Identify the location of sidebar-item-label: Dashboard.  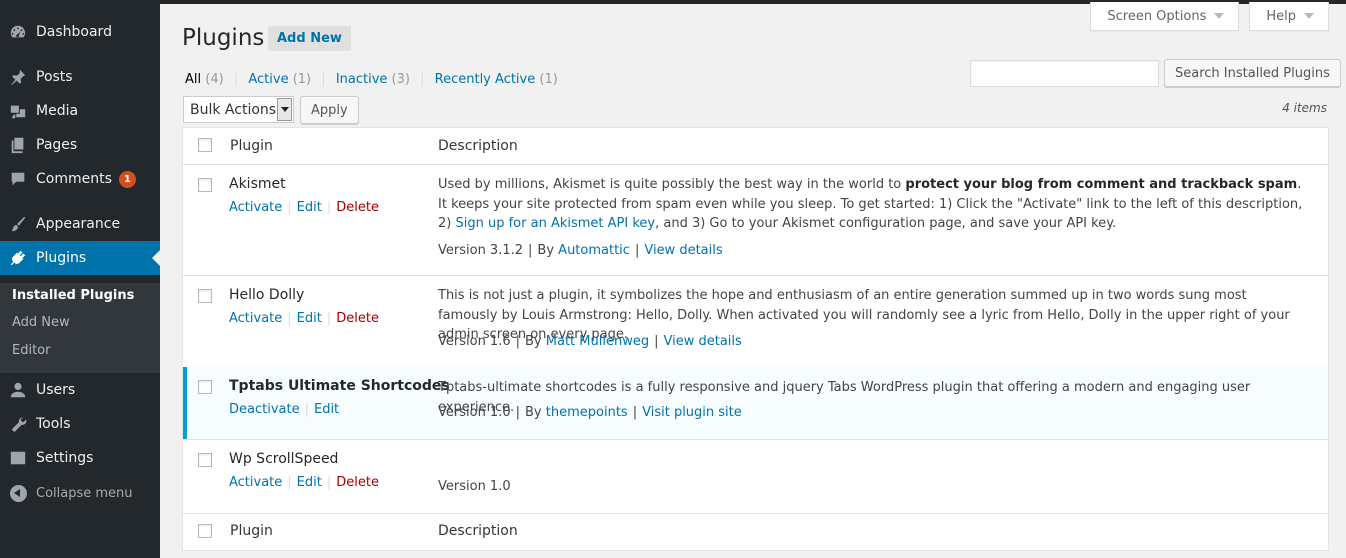
(74, 32).